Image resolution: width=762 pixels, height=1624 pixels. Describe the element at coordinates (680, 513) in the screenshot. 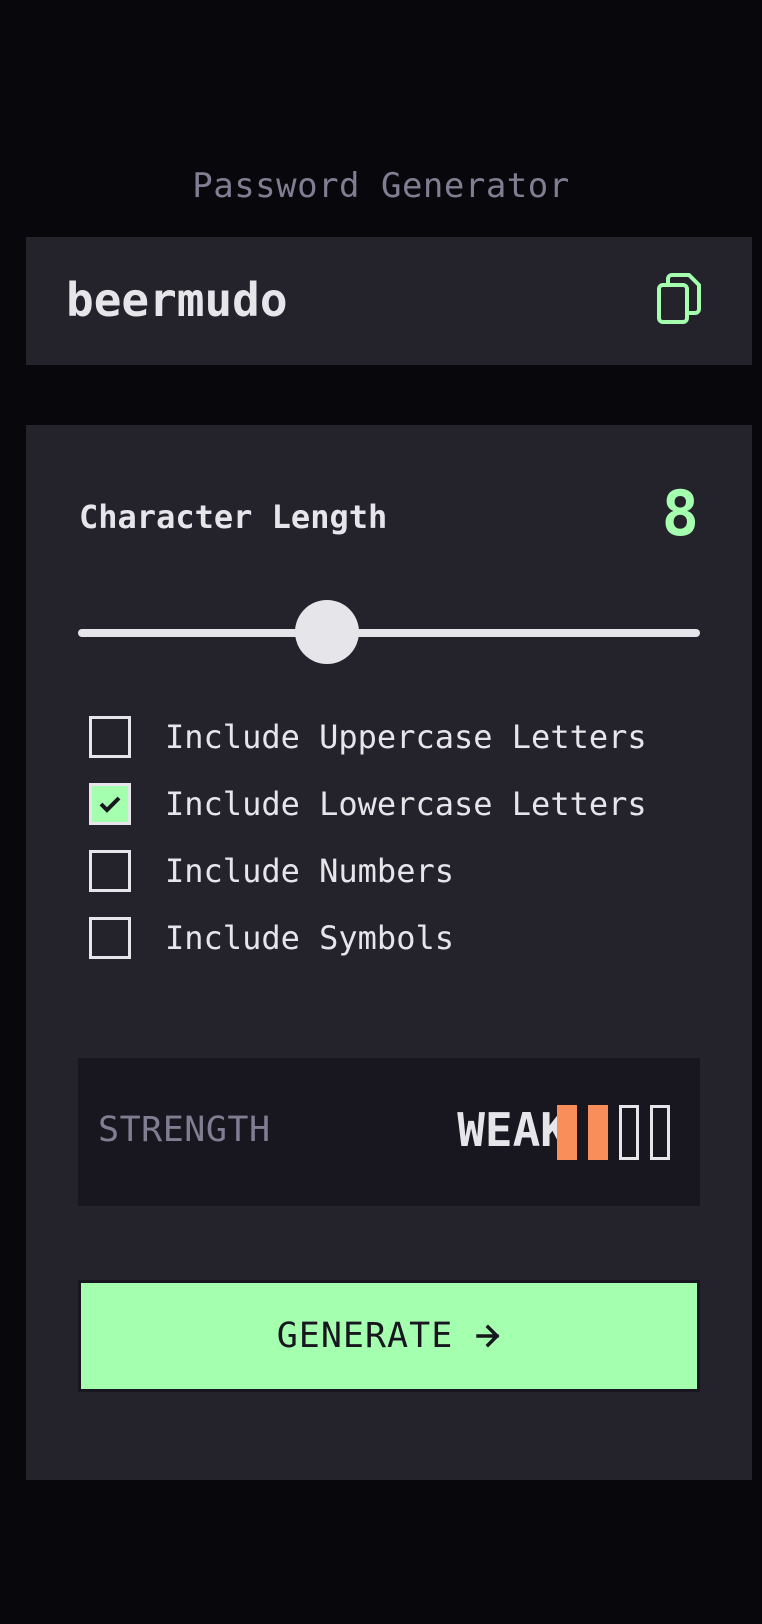

I see `character-length-value: 8` at that location.